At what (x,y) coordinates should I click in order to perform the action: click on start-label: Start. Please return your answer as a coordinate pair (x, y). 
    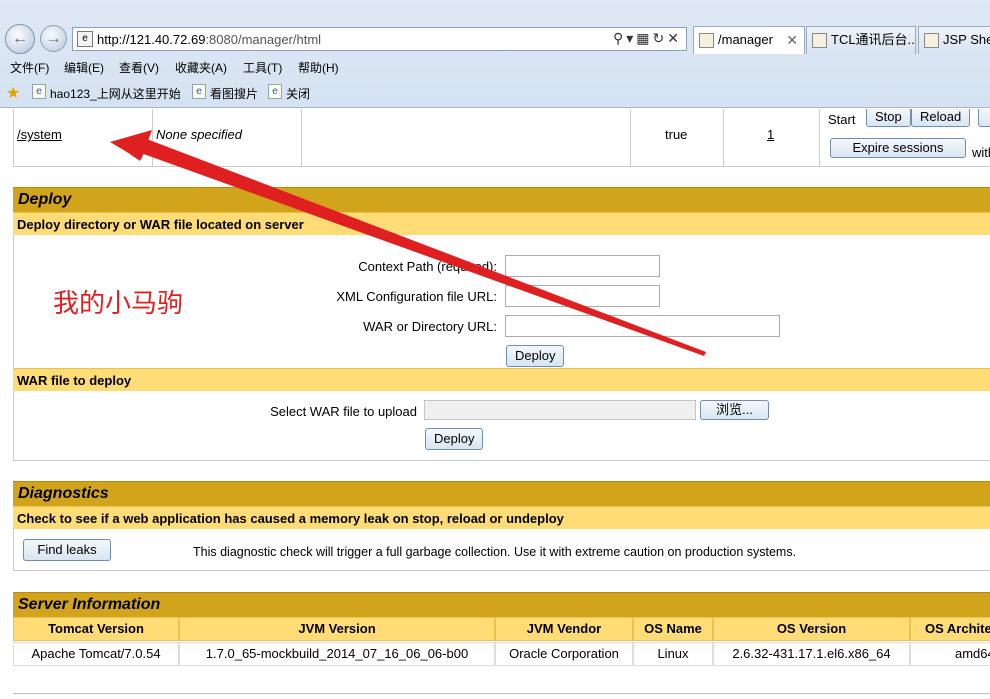
    Looking at the image, I should click on (842, 119).